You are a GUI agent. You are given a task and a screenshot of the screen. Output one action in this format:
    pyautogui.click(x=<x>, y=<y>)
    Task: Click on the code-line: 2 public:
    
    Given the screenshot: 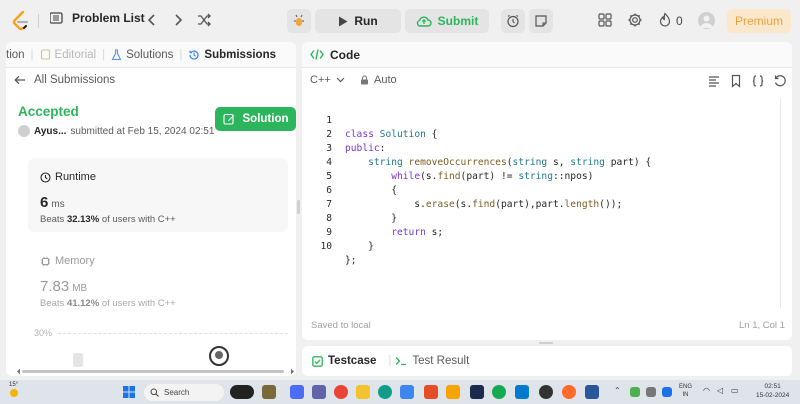 What is the action you would take?
    pyautogui.click(x=542, y=134)
    